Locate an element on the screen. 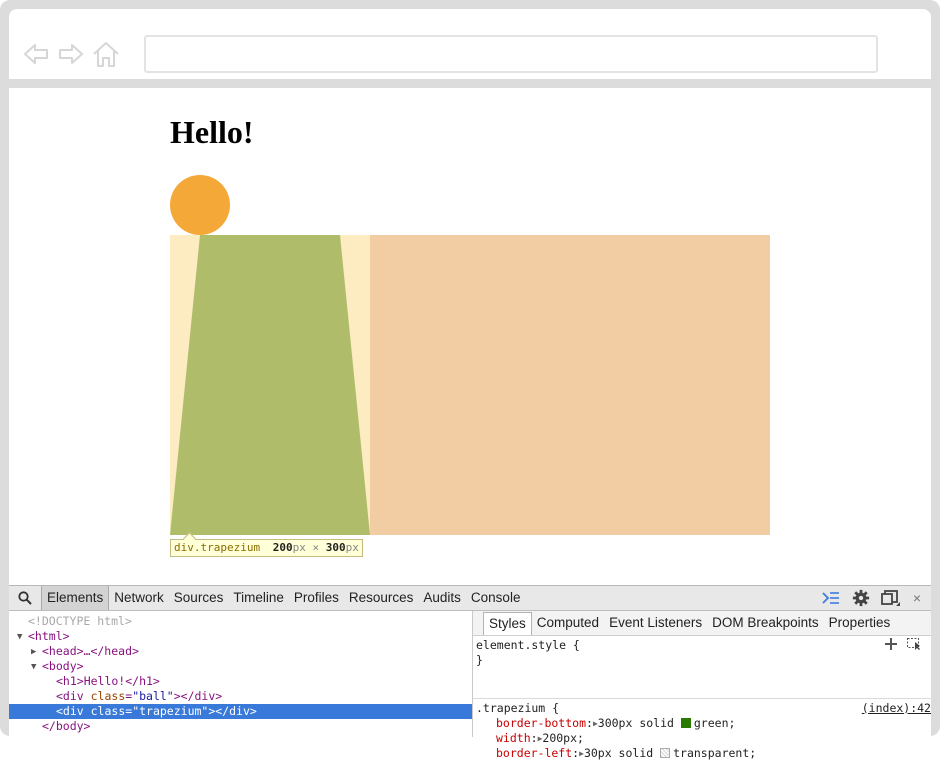  html-tag: <html> is located at coordinates (49, 636).